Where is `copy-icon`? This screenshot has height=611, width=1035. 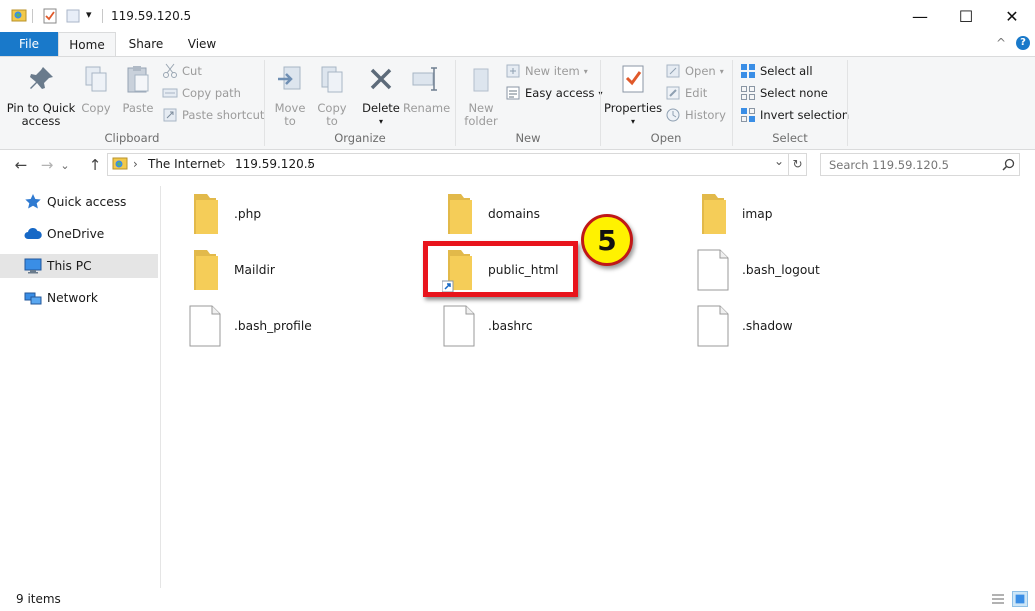 copy-icon is located at coordinates (96, 79).